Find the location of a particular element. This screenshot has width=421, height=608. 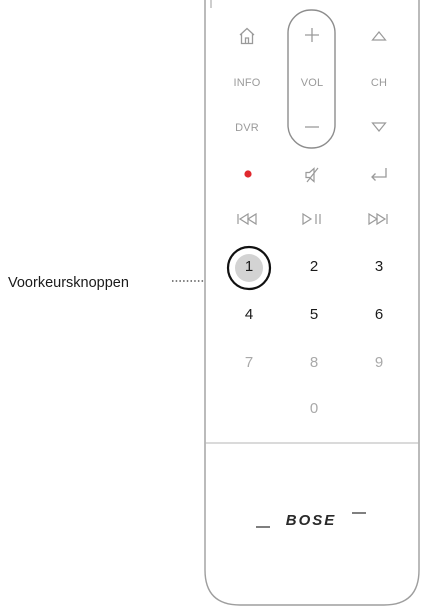

skip-back-icon is located at coordinates (246, 219).